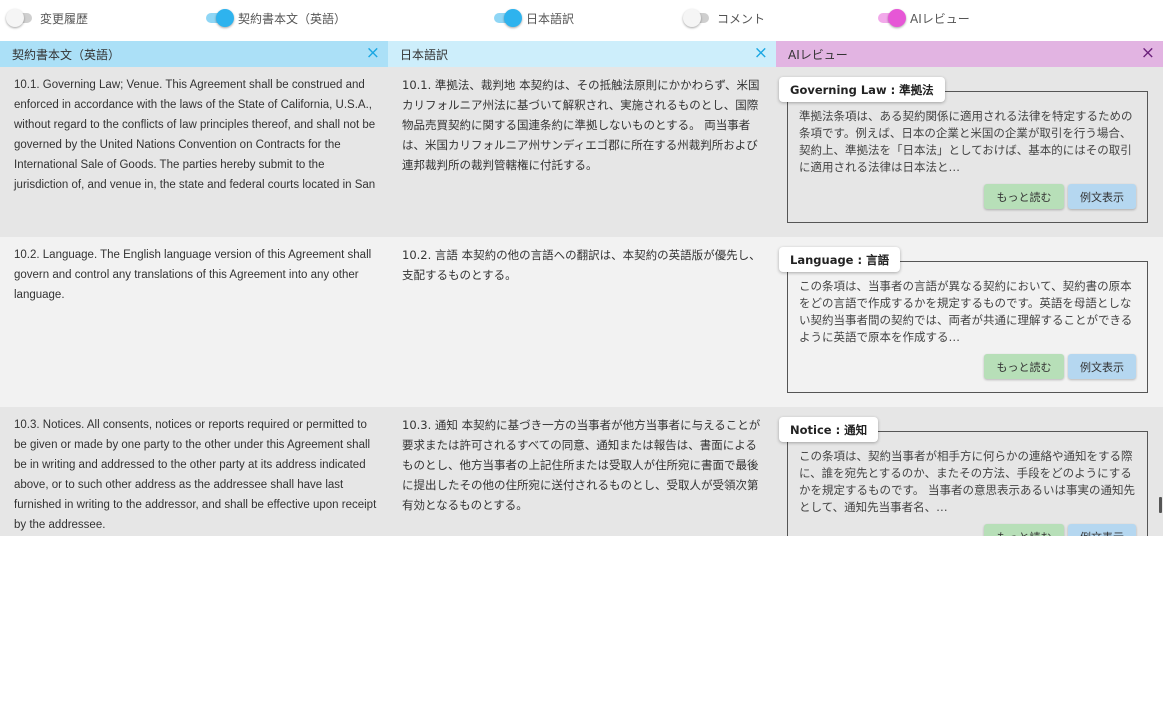 The image size is (1166, 705). Describe the element at coordinates (741, 18) in the screenshot. I see `toggle-label: コメント` at that location.